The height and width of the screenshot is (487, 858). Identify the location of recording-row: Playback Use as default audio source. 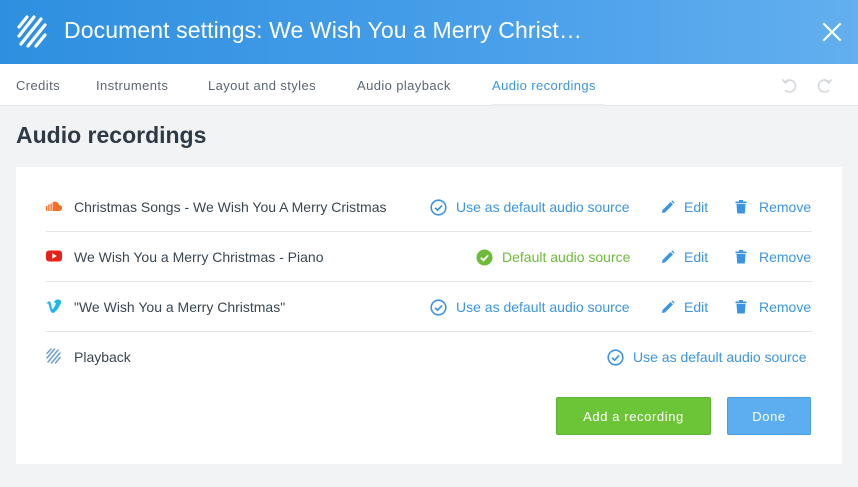
(429, 357).